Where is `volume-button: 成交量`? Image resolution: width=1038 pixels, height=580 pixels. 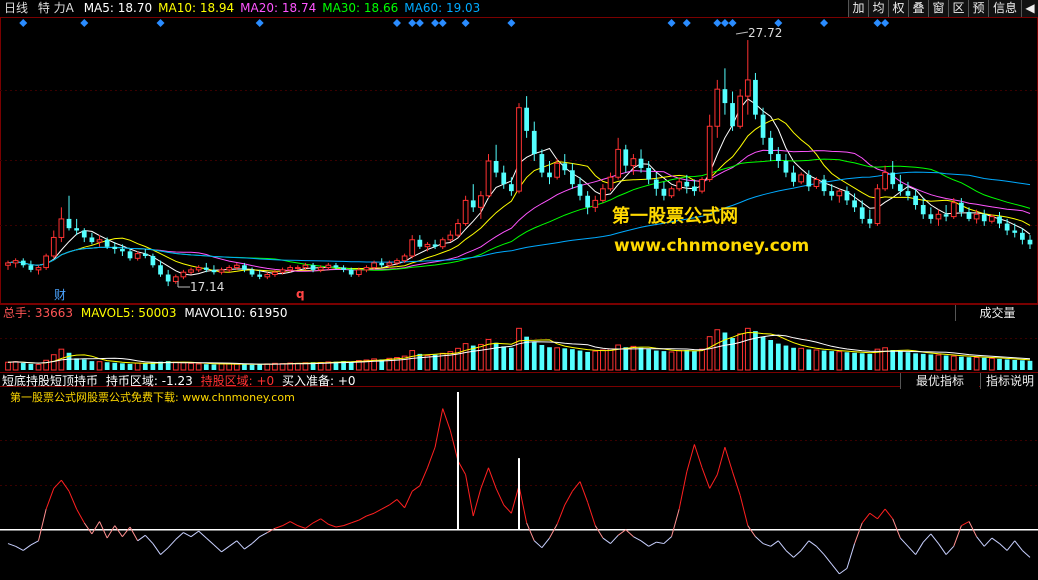
volume-button: 成交量 is located at coordinates (996, 313).